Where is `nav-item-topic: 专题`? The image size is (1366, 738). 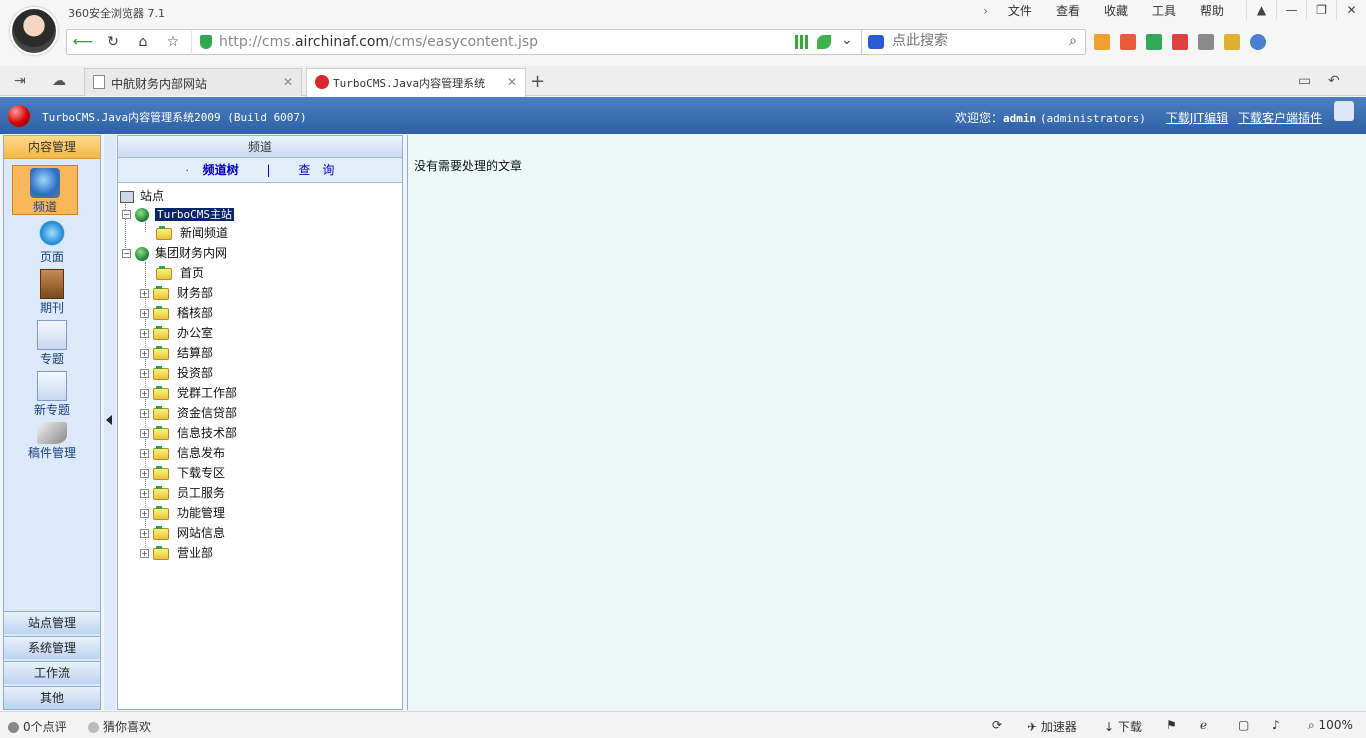 nav-item-topic: 专题 is located at coordinates (52, 343).